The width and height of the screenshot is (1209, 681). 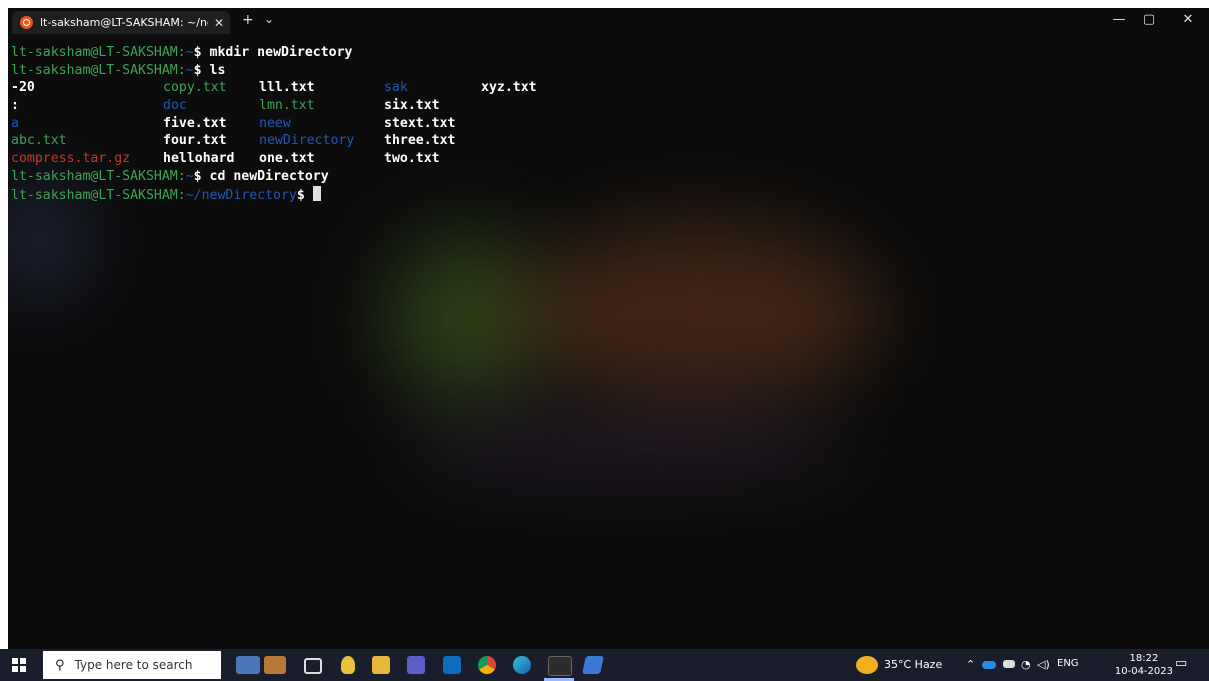 What do you see at coordinates (39, 141) in the screenshot?
I see `ls-entry: abc.txt` at bounding box center [39, 141].